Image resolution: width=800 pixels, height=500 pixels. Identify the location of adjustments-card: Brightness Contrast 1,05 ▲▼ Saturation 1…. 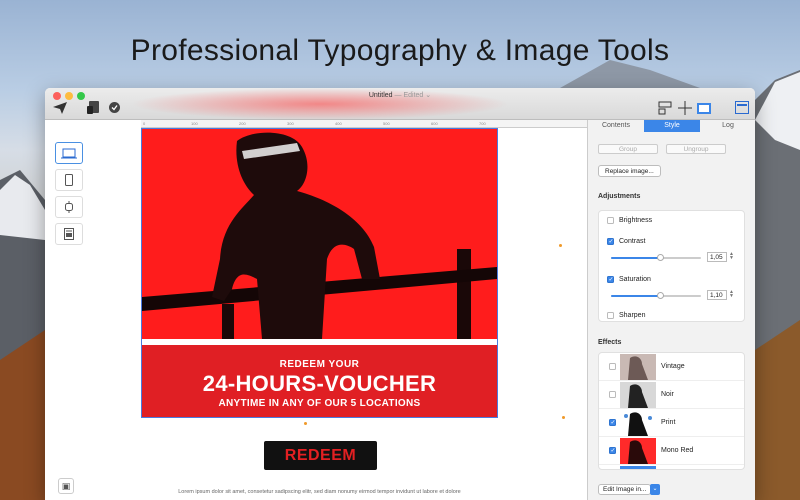
(671, 266).